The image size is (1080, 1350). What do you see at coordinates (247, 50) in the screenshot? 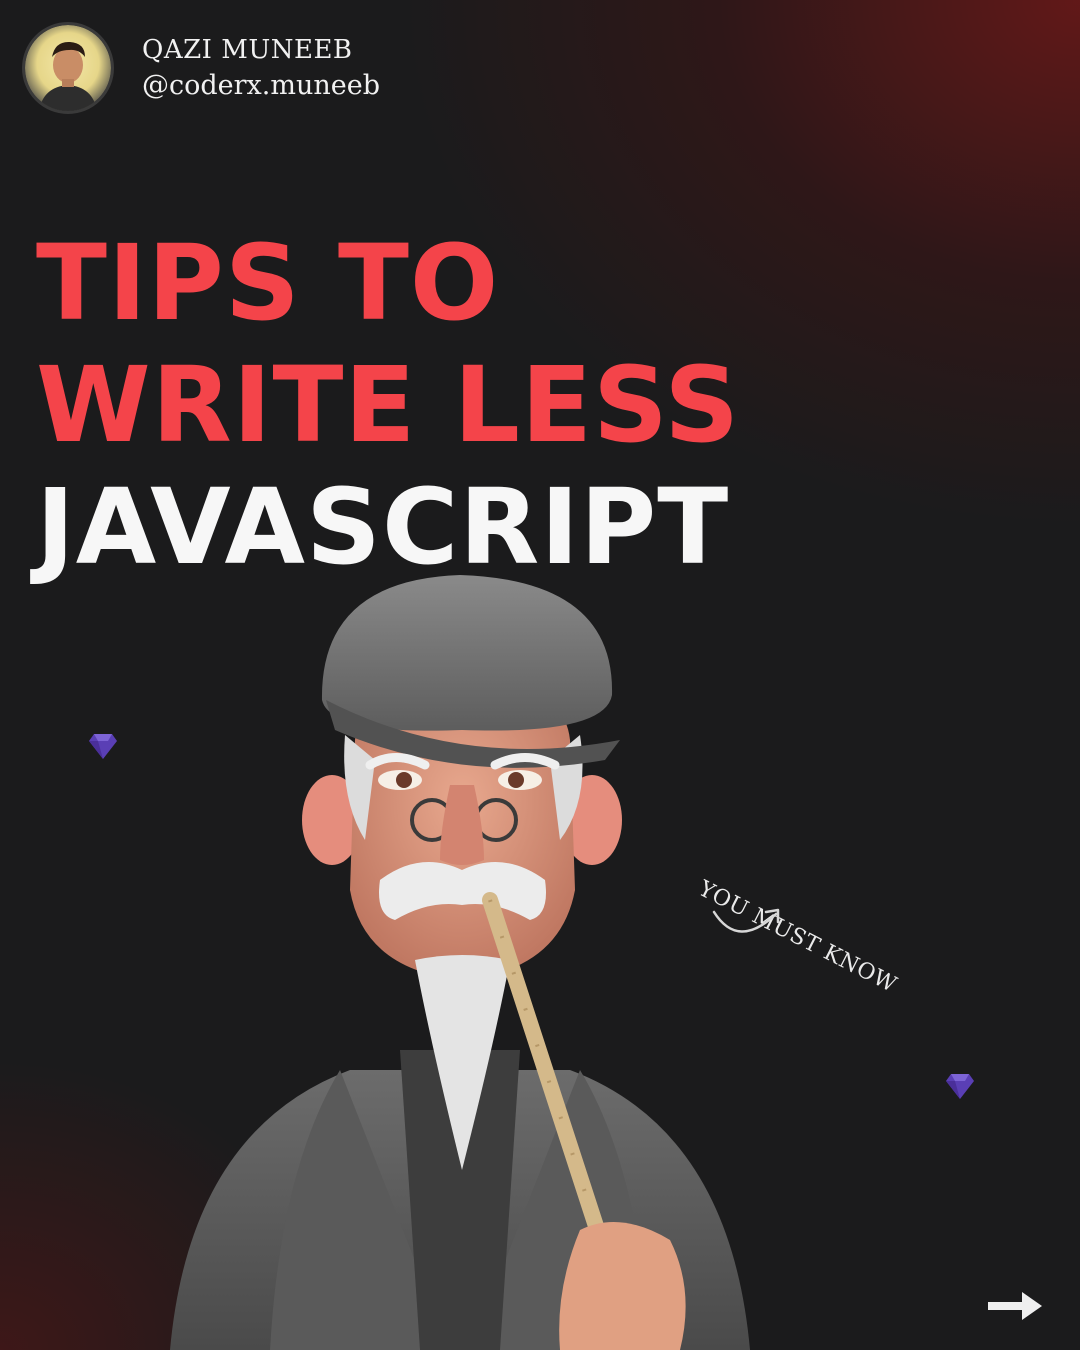
I see `profile-name: QAZI MUNEEB` at bounding box center [247, 50].